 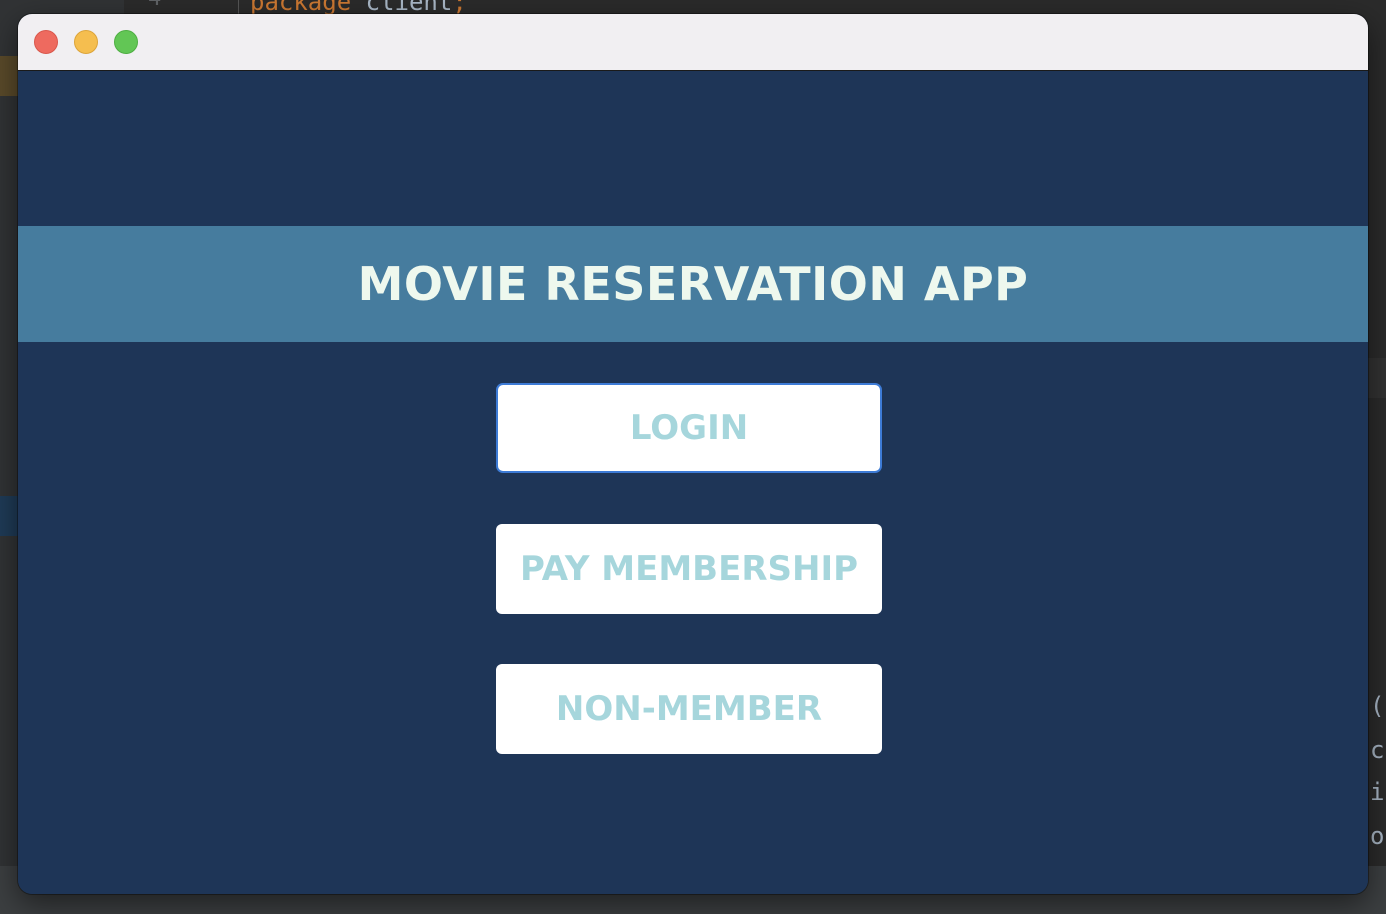 I want to click on window-titlebar, so click(x=693, y=42).